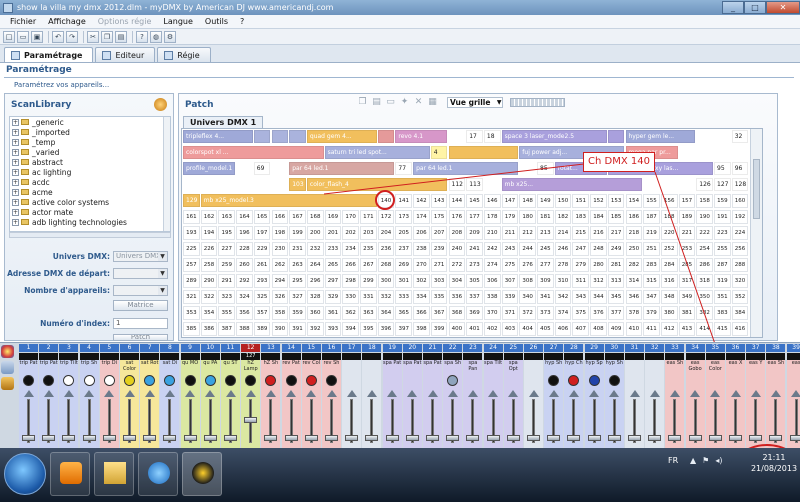 This screenshot has height=502, width=800. Describe the element at coordinates (7, 383) in the screenshot. I see `tools-icon` at that location.